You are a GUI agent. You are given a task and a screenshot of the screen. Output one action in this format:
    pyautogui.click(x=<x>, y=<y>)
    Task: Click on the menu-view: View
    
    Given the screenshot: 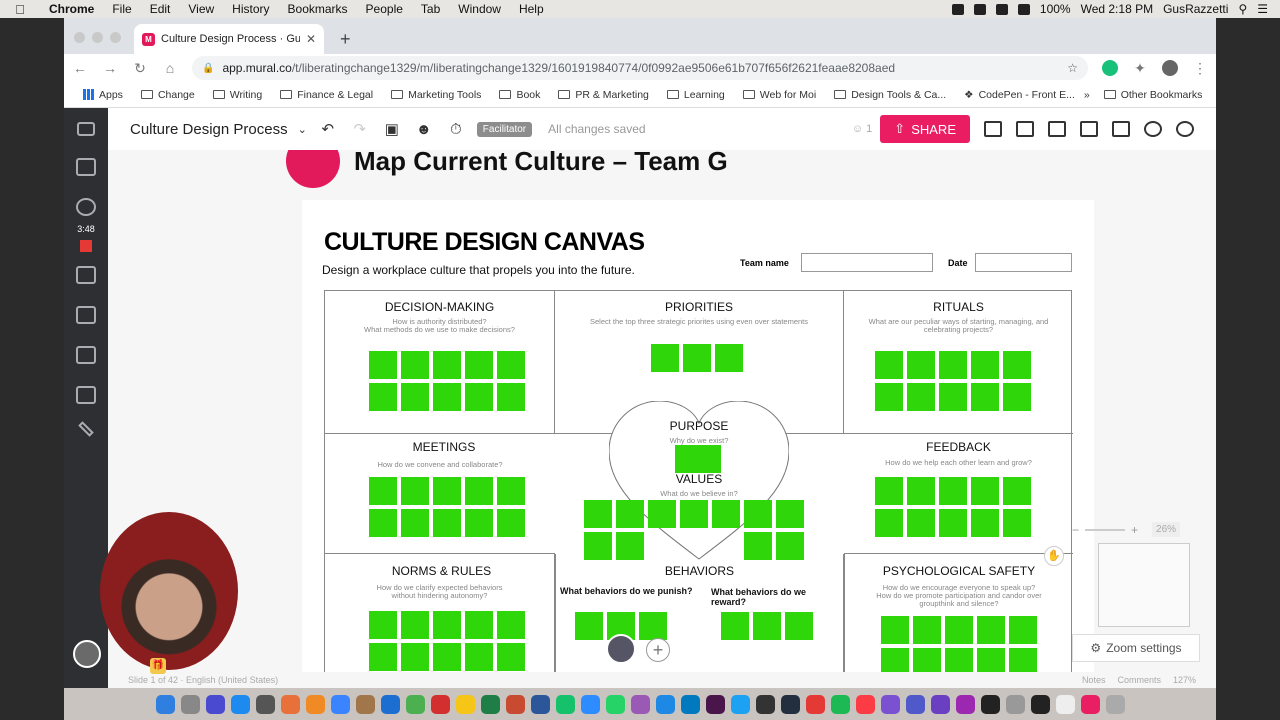 What is the action you would take?
    pyautogui.click(x=201, y=9)
    